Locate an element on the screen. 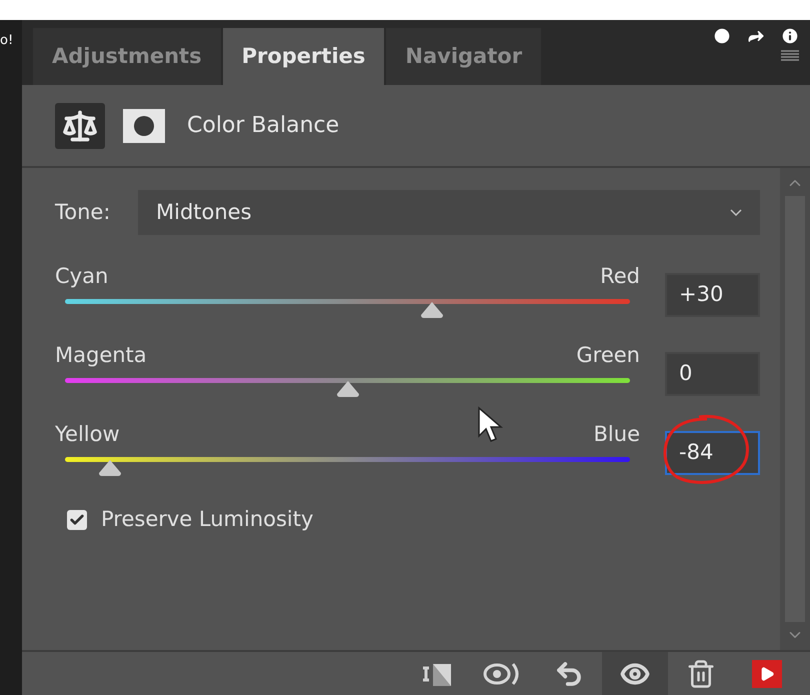 The height and width of the screenshot is (695, 810). play-icon is located at coordinates (767, 674).